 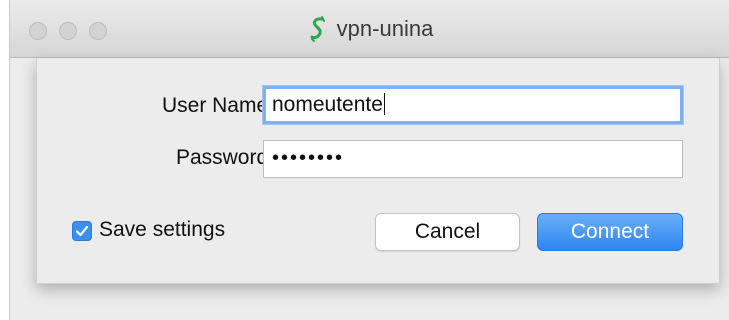 I want to click on save-settings-checkbox, so click(x=82, y=231).